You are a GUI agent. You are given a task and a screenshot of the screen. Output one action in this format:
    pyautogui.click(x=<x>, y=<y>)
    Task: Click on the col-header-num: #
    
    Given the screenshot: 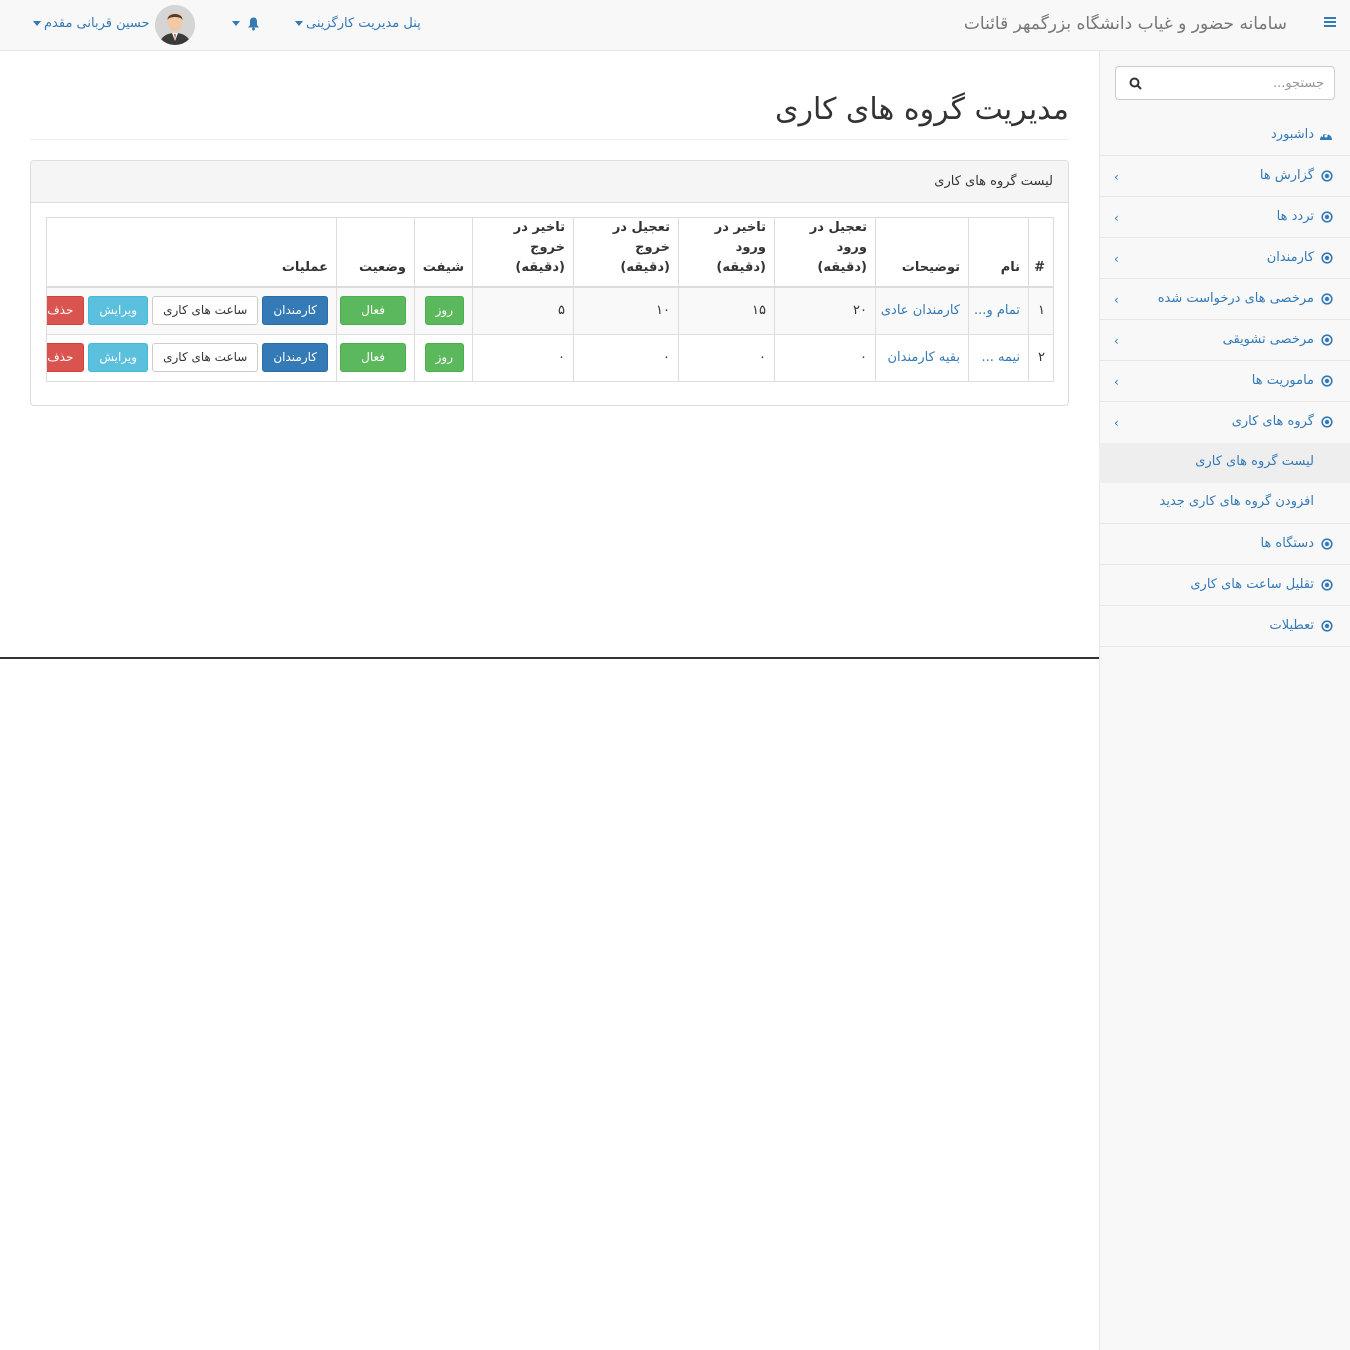 What is the action you would take?
    pyautogui.click(x=1041, y=252)
    